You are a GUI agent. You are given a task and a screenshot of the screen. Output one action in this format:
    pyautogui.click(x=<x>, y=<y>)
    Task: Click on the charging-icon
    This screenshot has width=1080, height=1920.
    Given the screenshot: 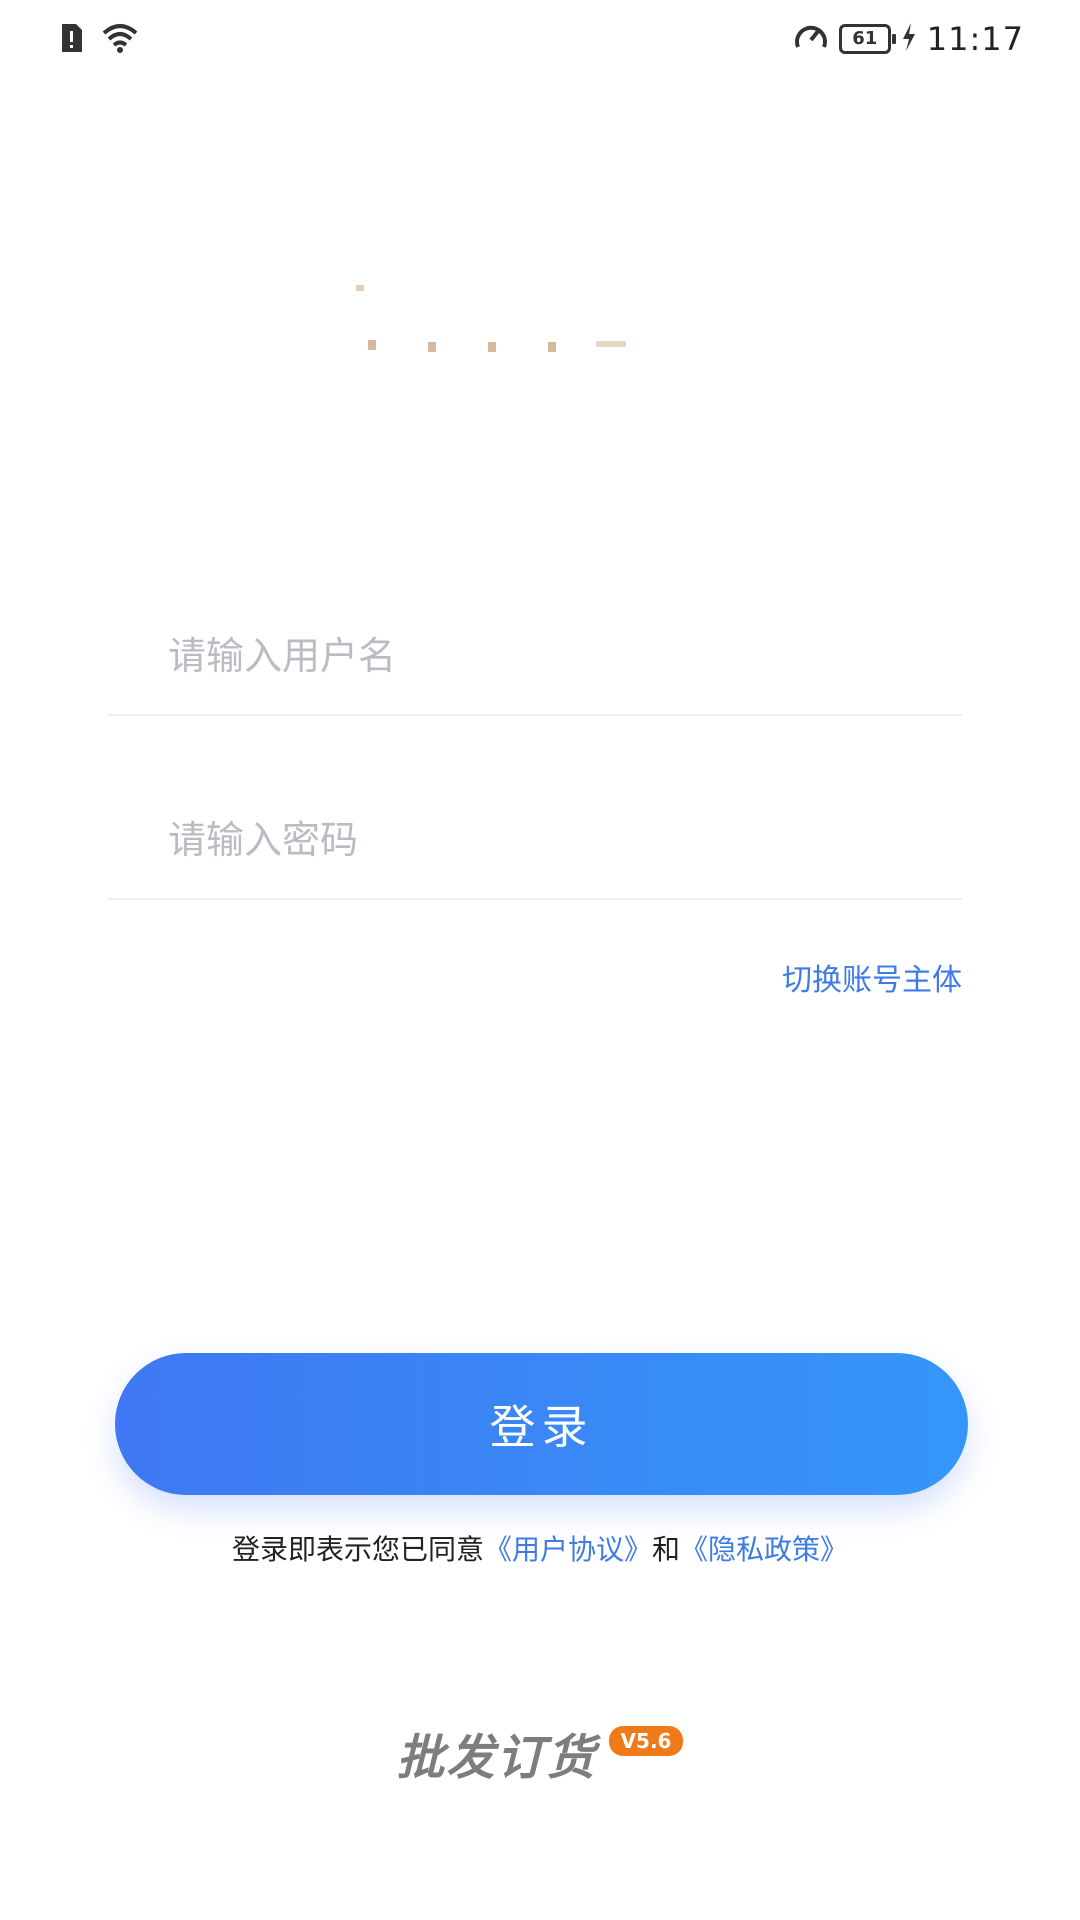 What is the action you would take?
    pyautogui.click(x=909, y=39)
    